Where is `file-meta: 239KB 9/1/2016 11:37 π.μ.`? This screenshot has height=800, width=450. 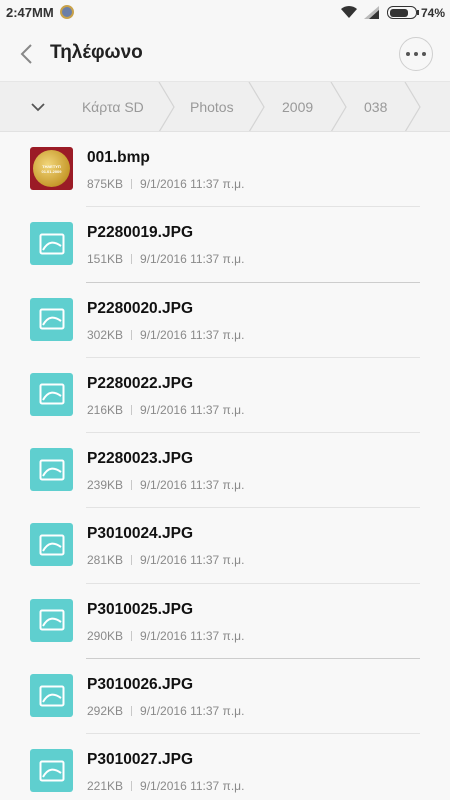 file-meta: 239KB 9/1/2016 11:37 π.μ. is located at coordinates (165, 485).